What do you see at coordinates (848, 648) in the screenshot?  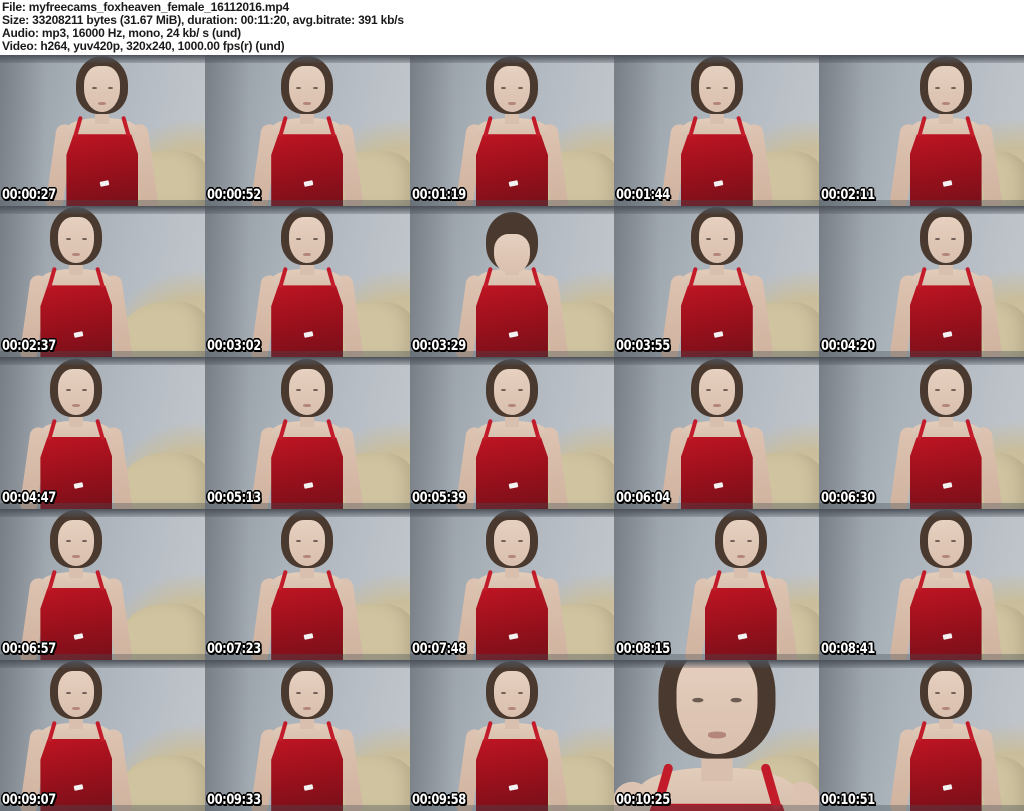 I see `timestamp-overlay: 00:08:41` at bounding box center [848, 648].